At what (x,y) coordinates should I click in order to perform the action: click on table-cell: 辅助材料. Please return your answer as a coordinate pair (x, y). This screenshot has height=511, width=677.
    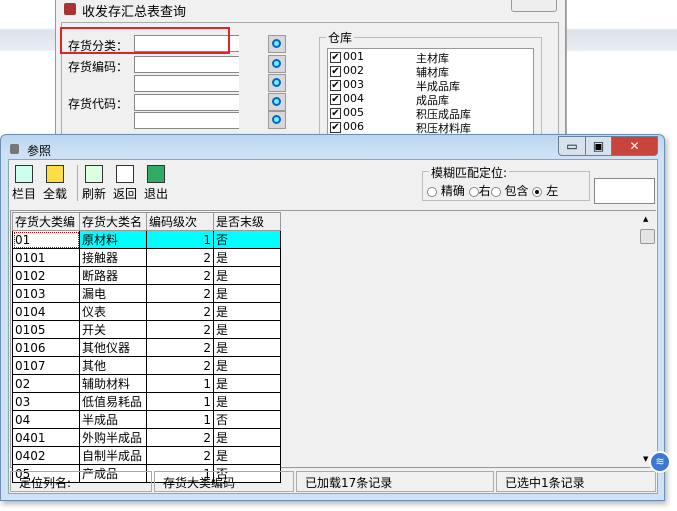
    Looking at the image, I should click on (113, 383).